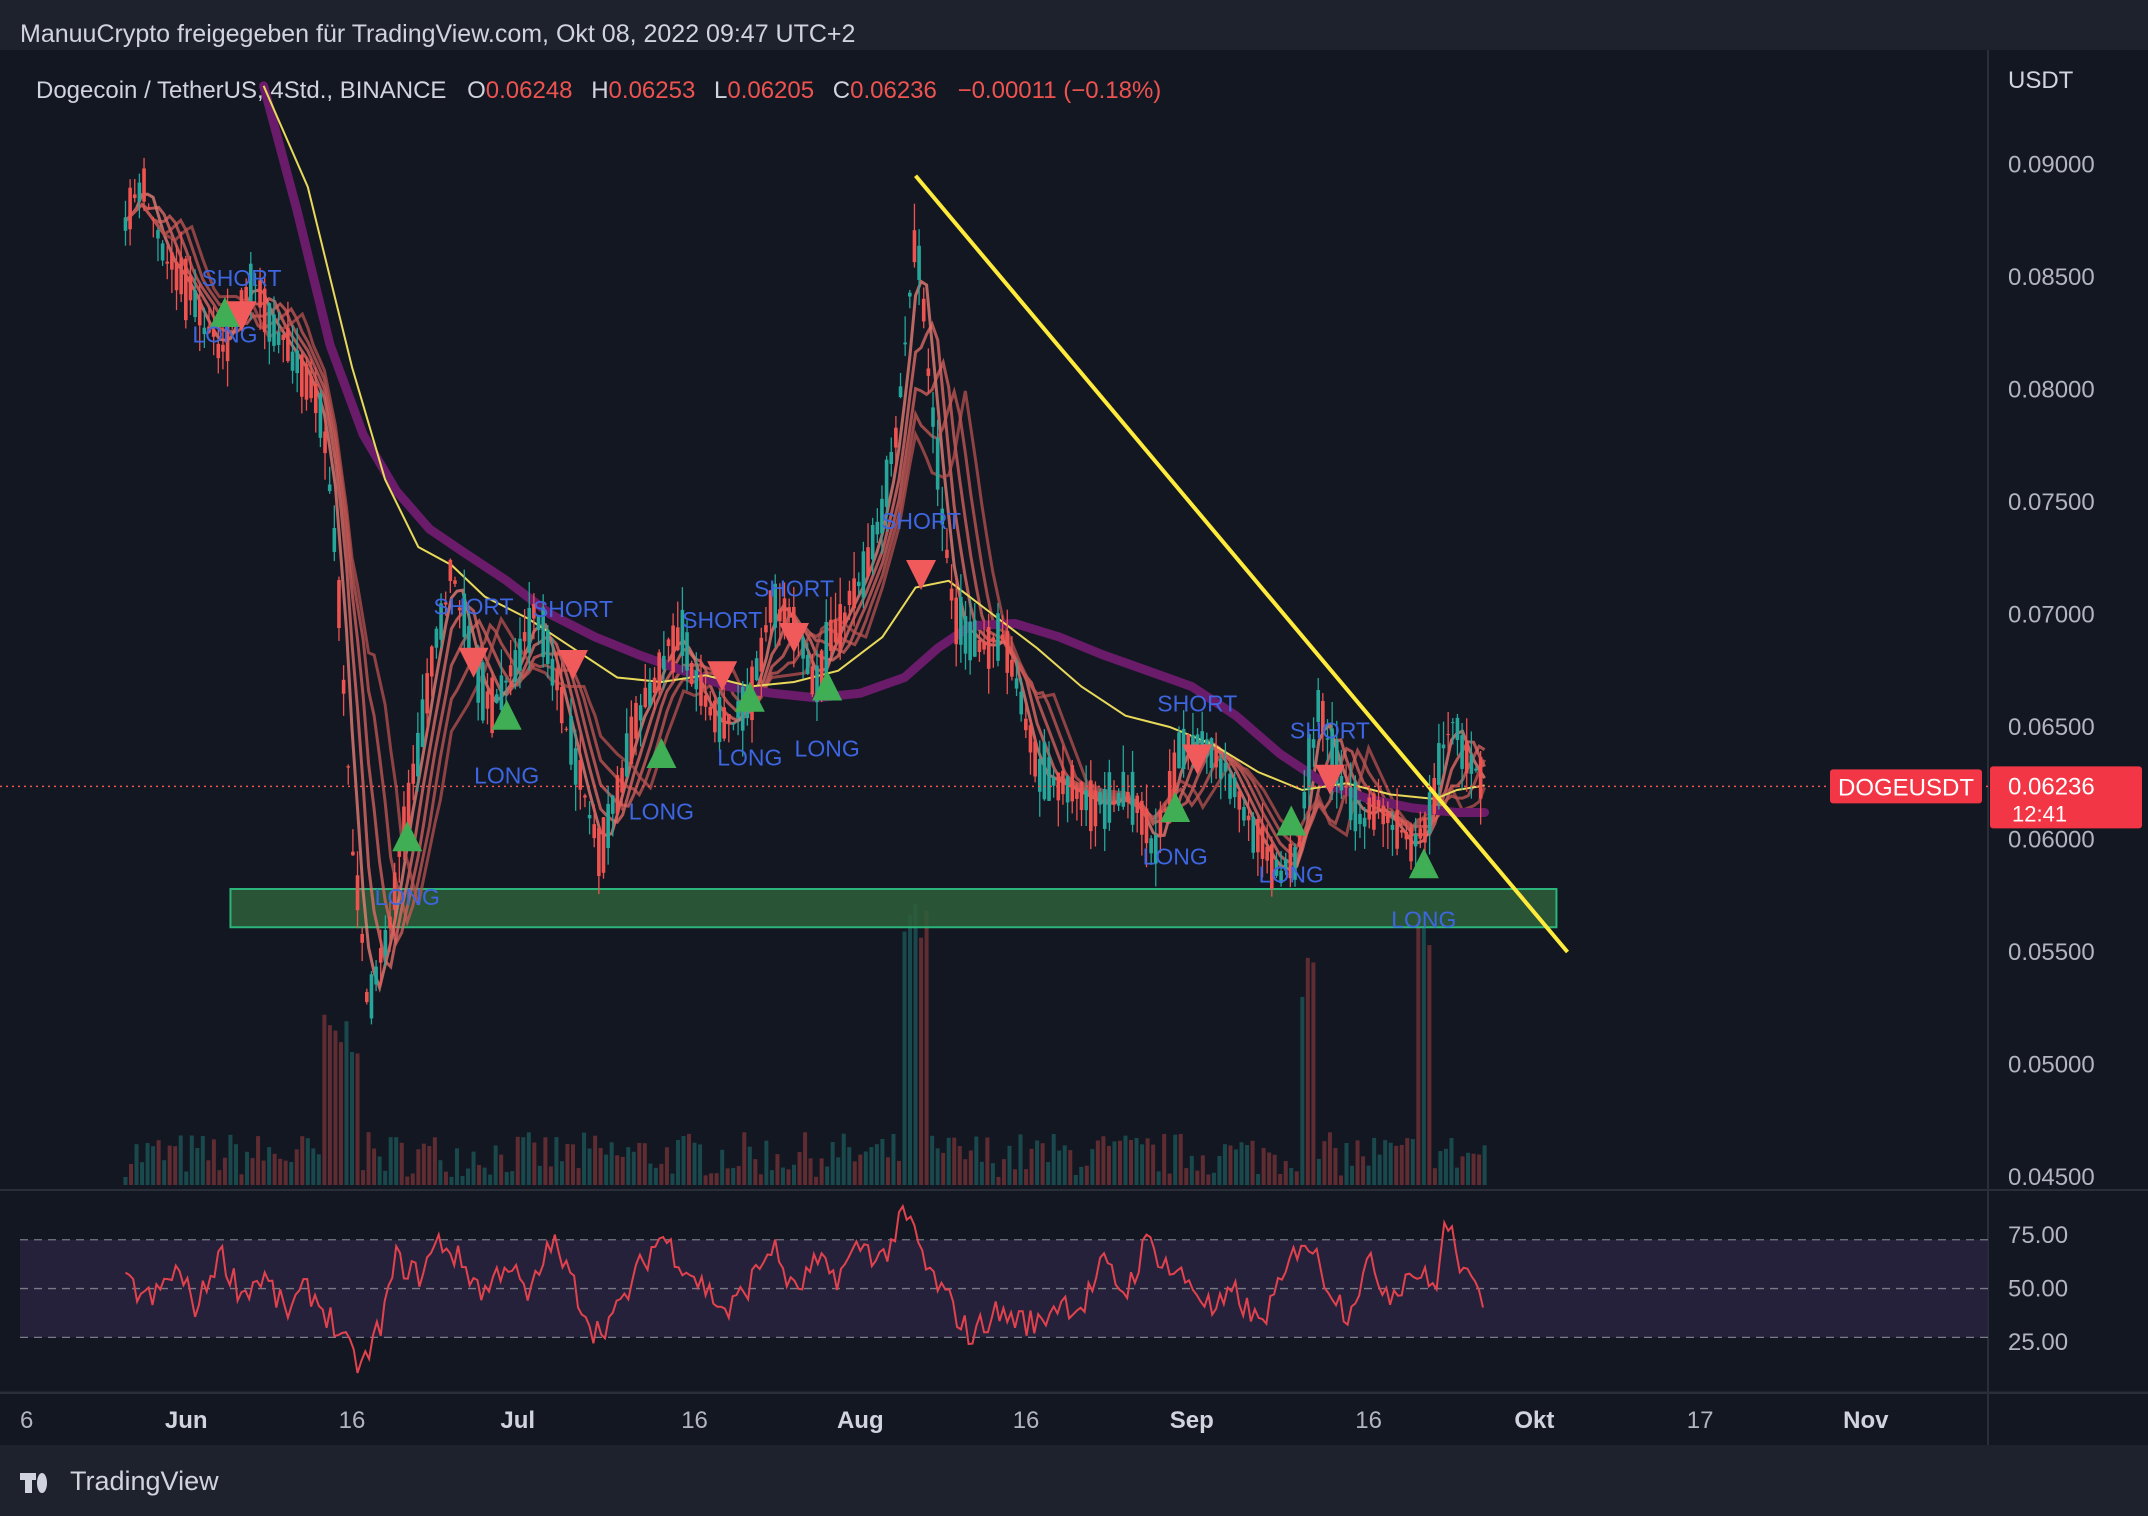 Image resolution: width=2148 pixels, height=1516 pixels. Describe the element at coordinates (1906, 787) in the screenshot. I see `symbol-label: DOGEUSDT` at that location.